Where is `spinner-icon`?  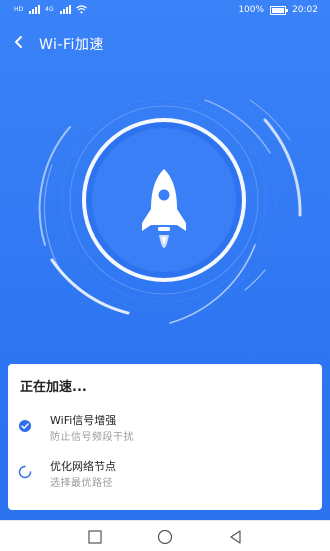
spinner-icon is located at coordinates (25, 472).